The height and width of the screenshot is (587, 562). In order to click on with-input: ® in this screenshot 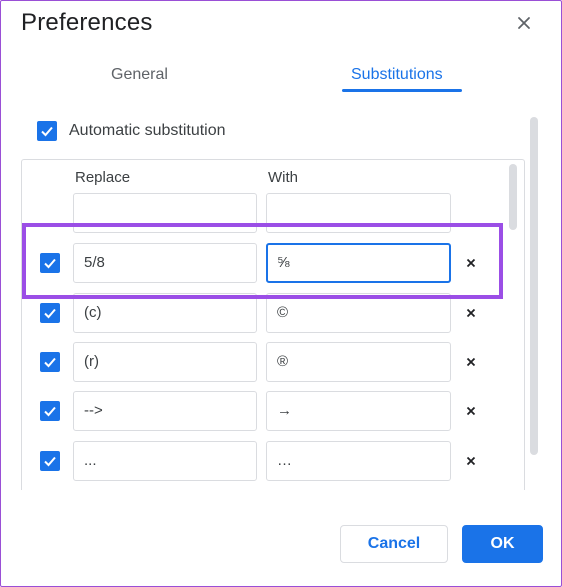, I will do `click(358, 362)`.